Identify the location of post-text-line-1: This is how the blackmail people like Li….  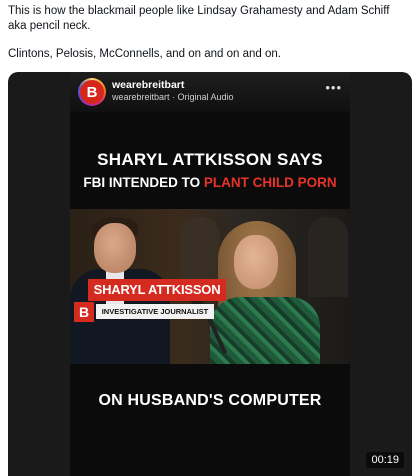
(199, 18).